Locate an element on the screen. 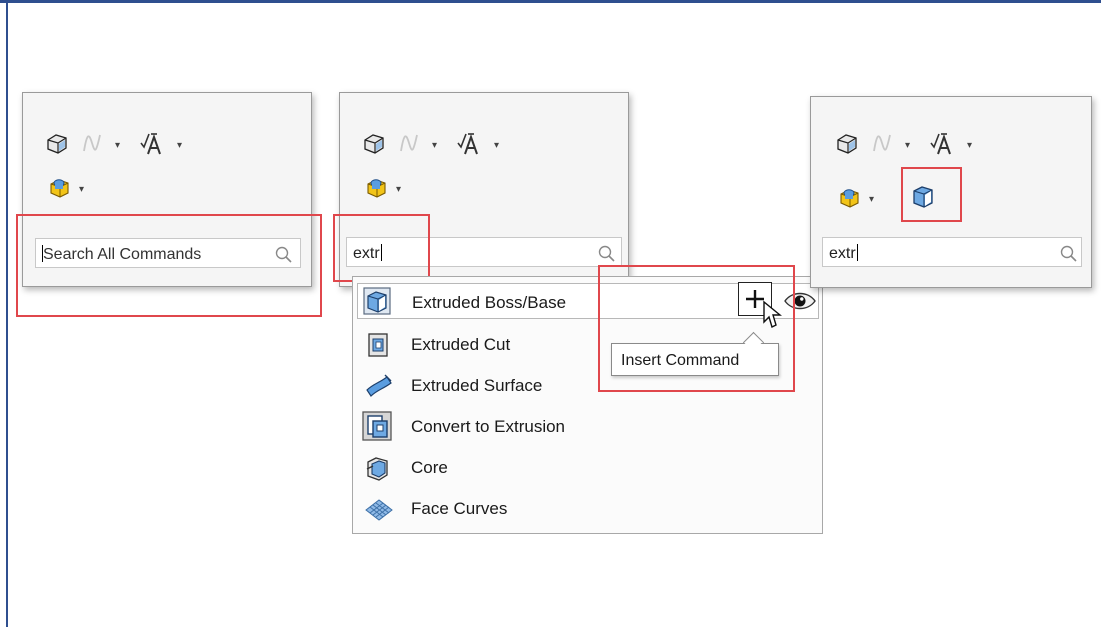  list-item-label: Core is located at coordinates (429, 467).